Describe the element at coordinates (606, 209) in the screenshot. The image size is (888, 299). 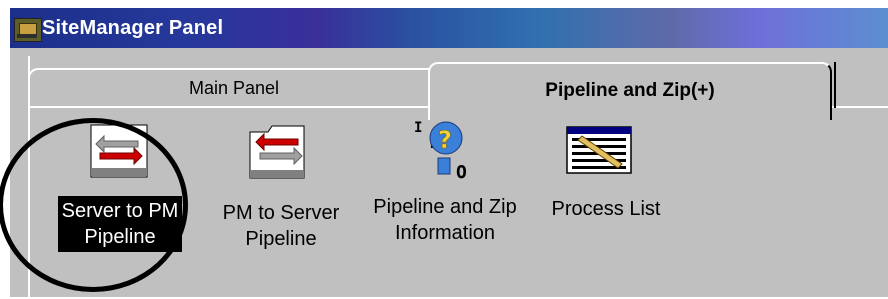
I see `tool-label: Process List` at that location.